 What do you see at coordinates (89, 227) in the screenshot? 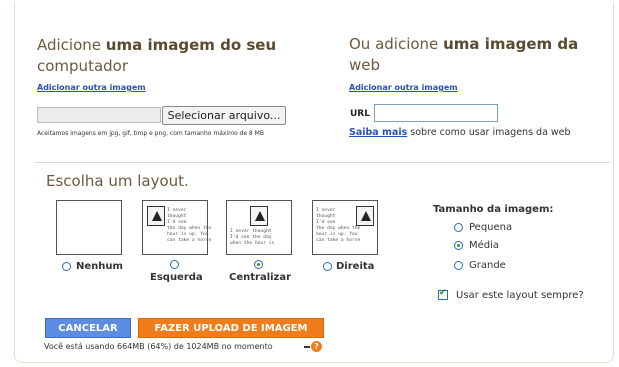
I see `layout-thumb-none` at bounding box center [89, 227].